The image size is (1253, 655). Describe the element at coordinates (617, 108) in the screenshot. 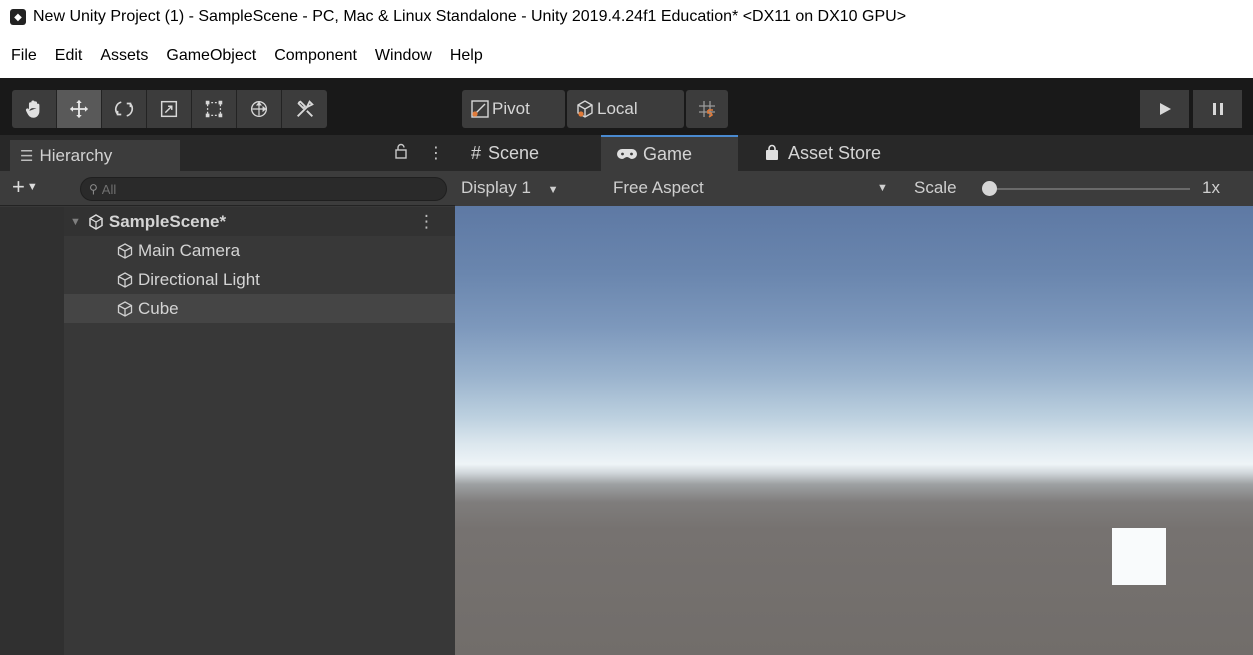

I see `local-label: Local` at that location.